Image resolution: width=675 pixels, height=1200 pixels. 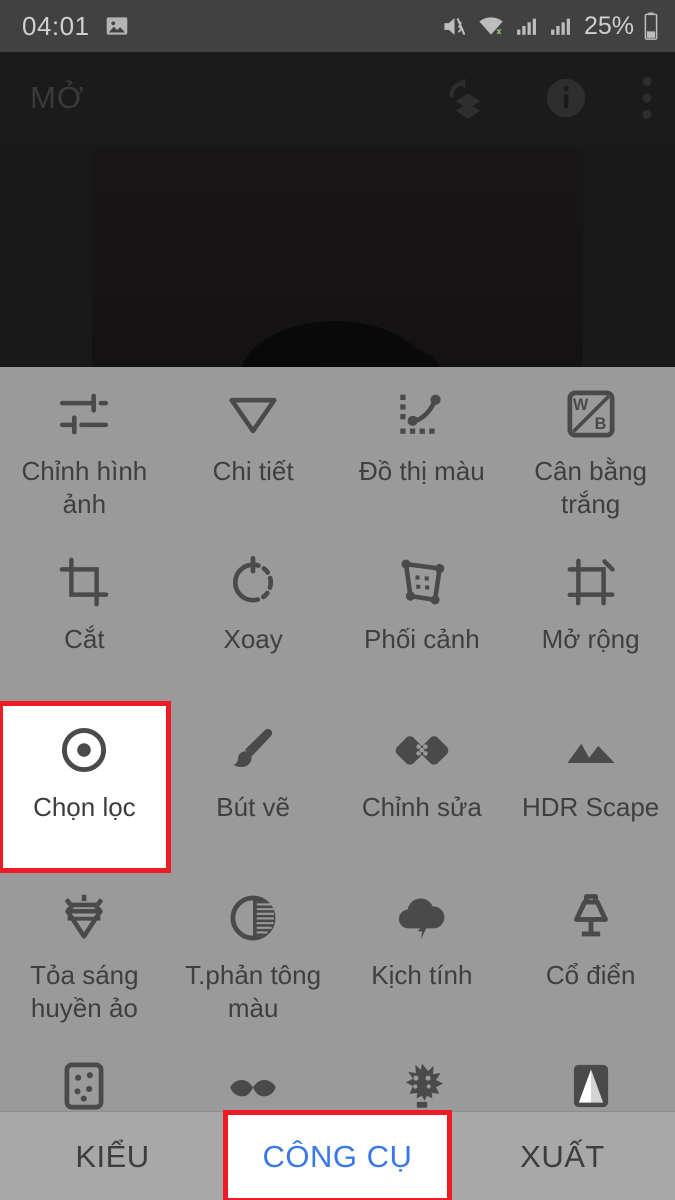 What do you see at coordinates (253, 639) in the screenshot?
I see `tool-label: Xoay` at bounding box center [253, 639].